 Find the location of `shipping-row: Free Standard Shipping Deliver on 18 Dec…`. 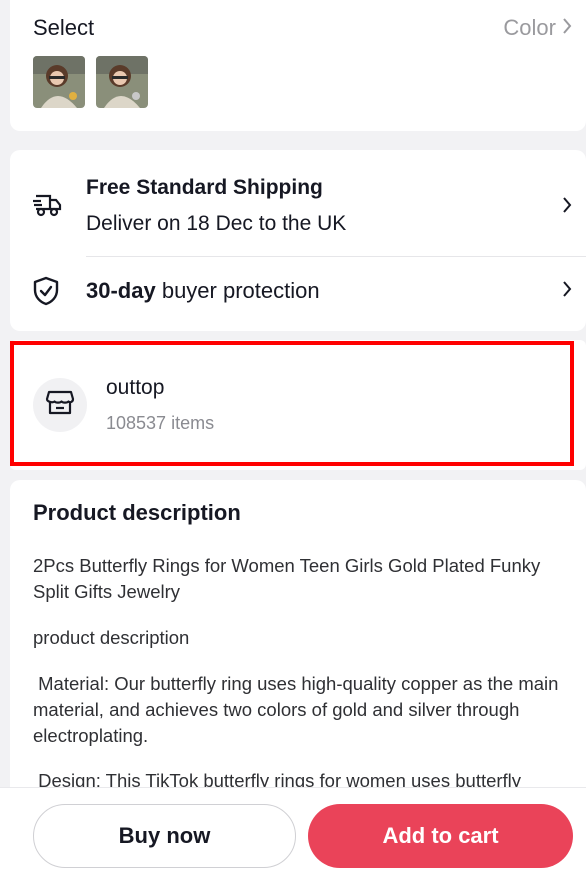

shipping-row: Free Standard Shipping Deliver on 18 Dec… is located at coordinates (298, 210).